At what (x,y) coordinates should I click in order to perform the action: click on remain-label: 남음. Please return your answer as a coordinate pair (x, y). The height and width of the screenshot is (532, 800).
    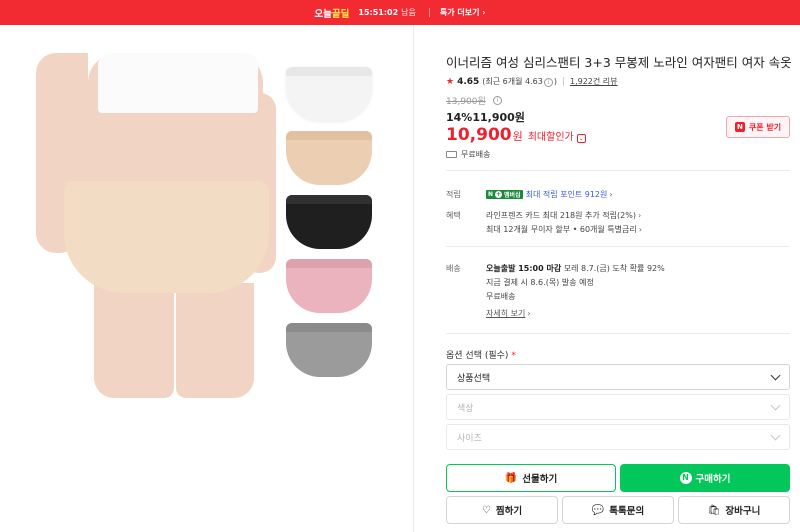
    Looking at the image, I should click on (408, 12).